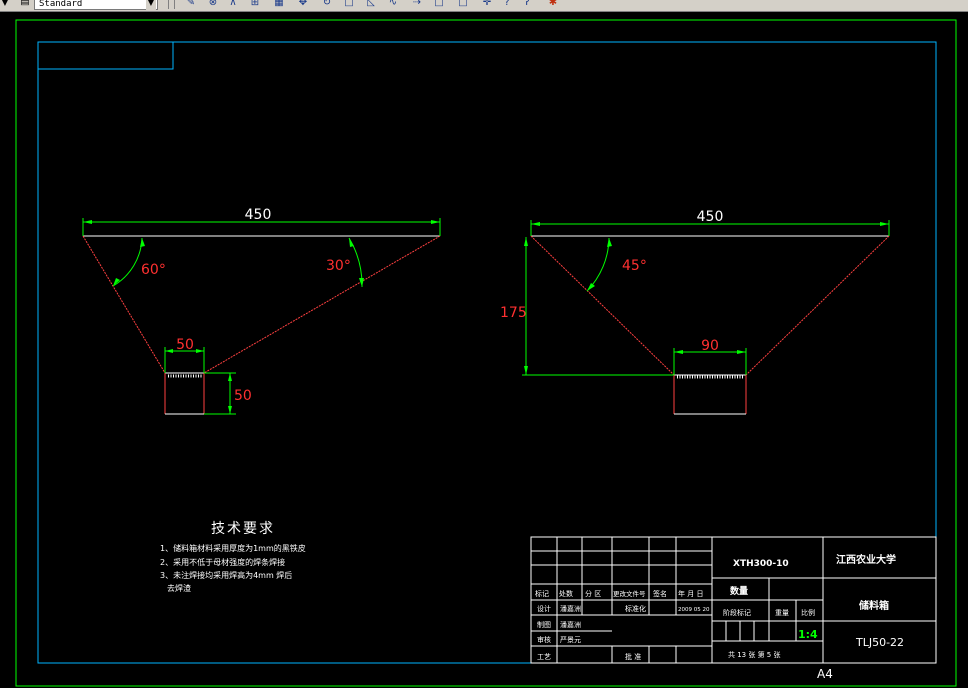 This screenshot has width=968, height=688. What do you see at coordinates (96, 5) in the screenshot?
I see `style-select: Standard` at bounding box center [96, 5].